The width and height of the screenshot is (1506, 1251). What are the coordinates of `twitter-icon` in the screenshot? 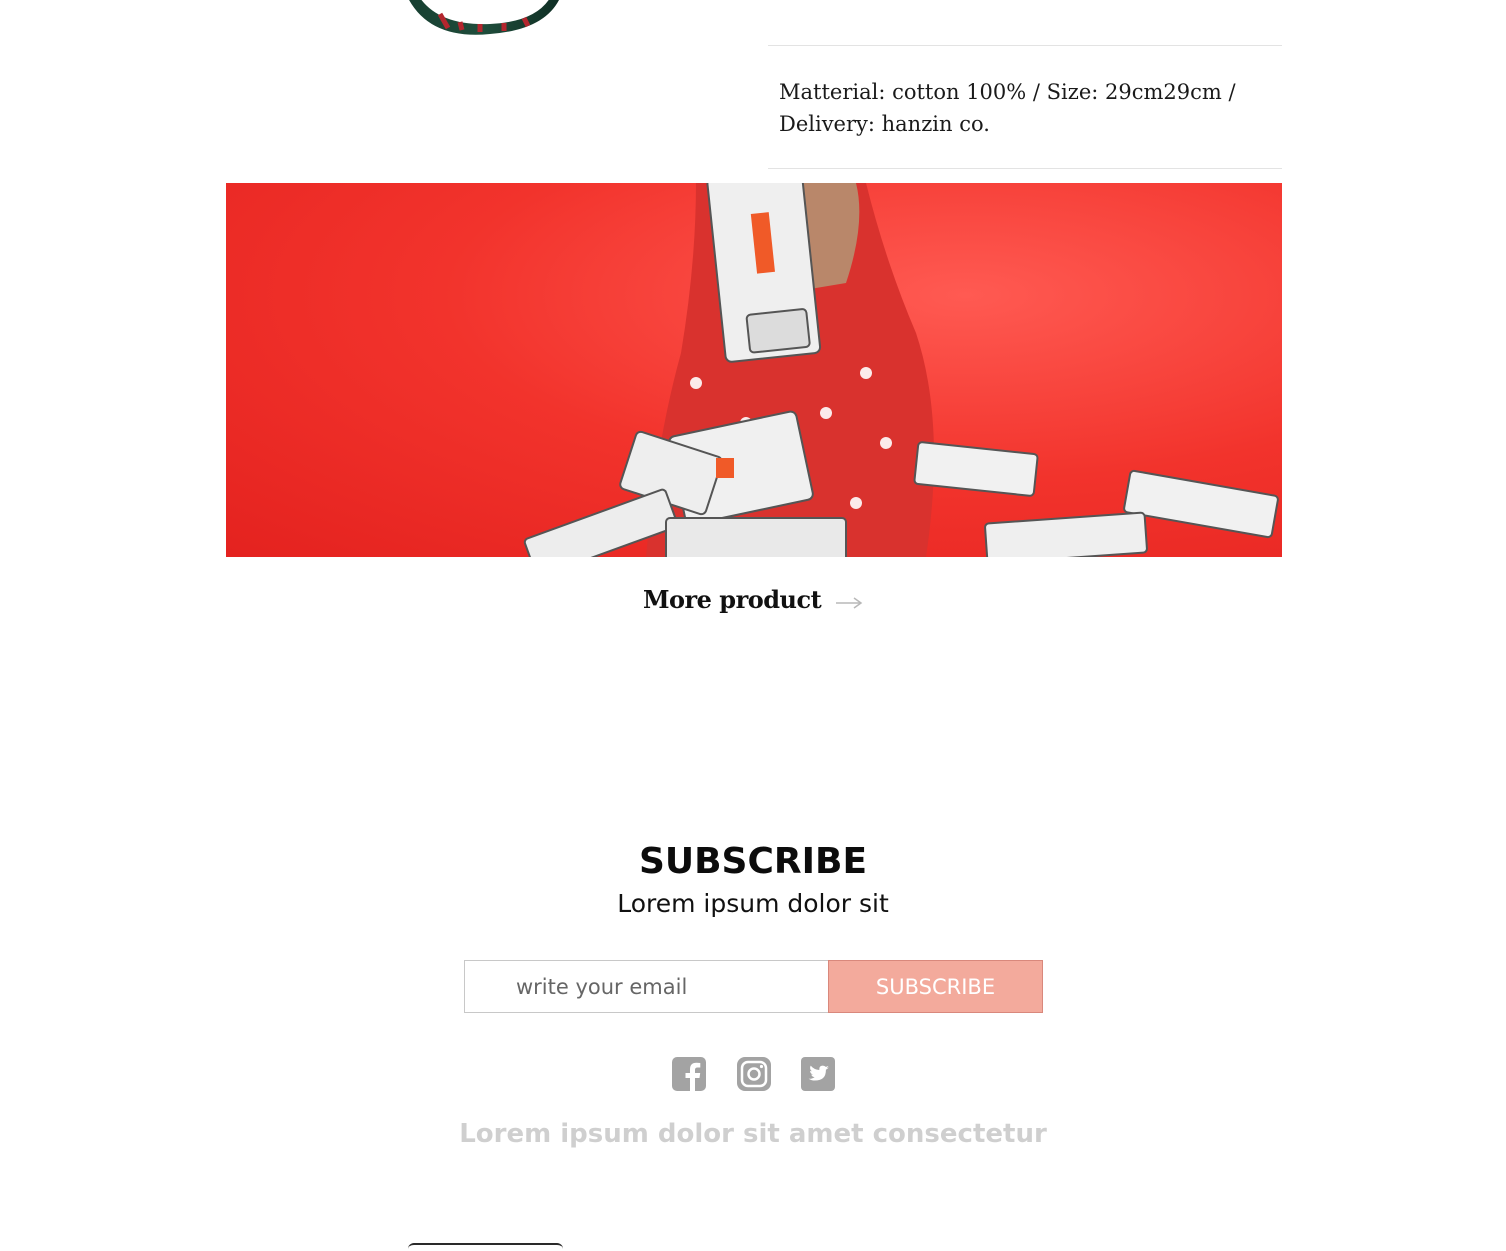 It's located at (818, 1074).